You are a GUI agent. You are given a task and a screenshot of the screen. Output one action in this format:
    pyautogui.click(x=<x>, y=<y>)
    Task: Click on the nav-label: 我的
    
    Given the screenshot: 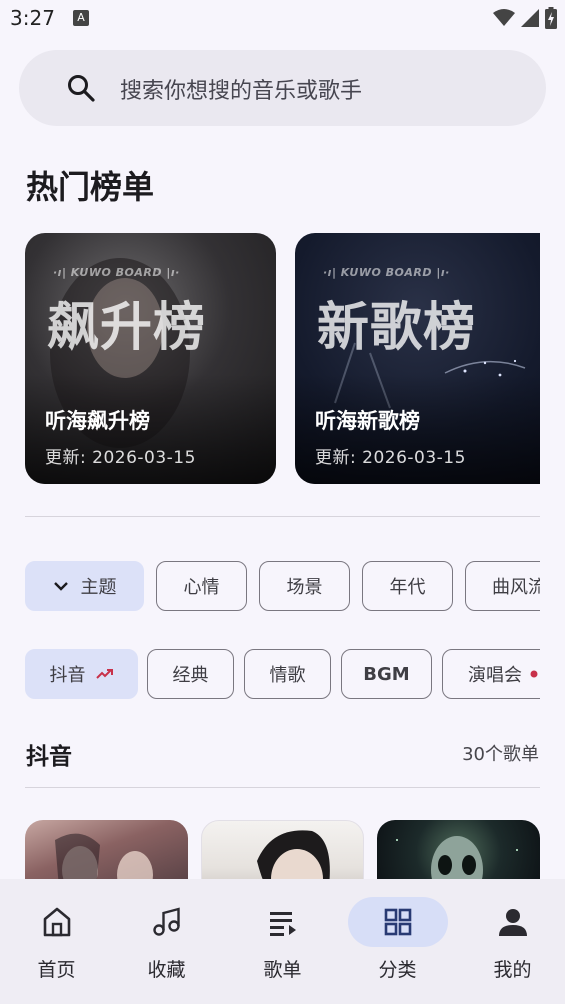 What is the action you would take?
    pyautogui.click(x=512, y=970)
    